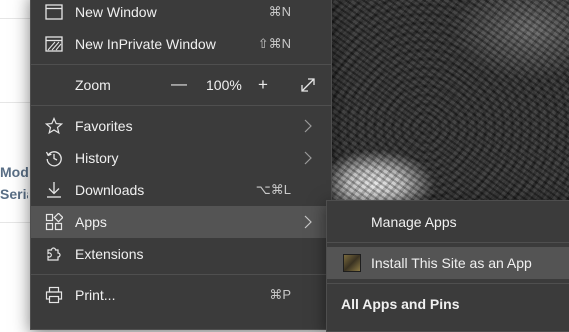  What do you see at coordinates (15, 160) in the screenshot?
I see `background-page: Mode Seria` at bounding box center [15, 160].